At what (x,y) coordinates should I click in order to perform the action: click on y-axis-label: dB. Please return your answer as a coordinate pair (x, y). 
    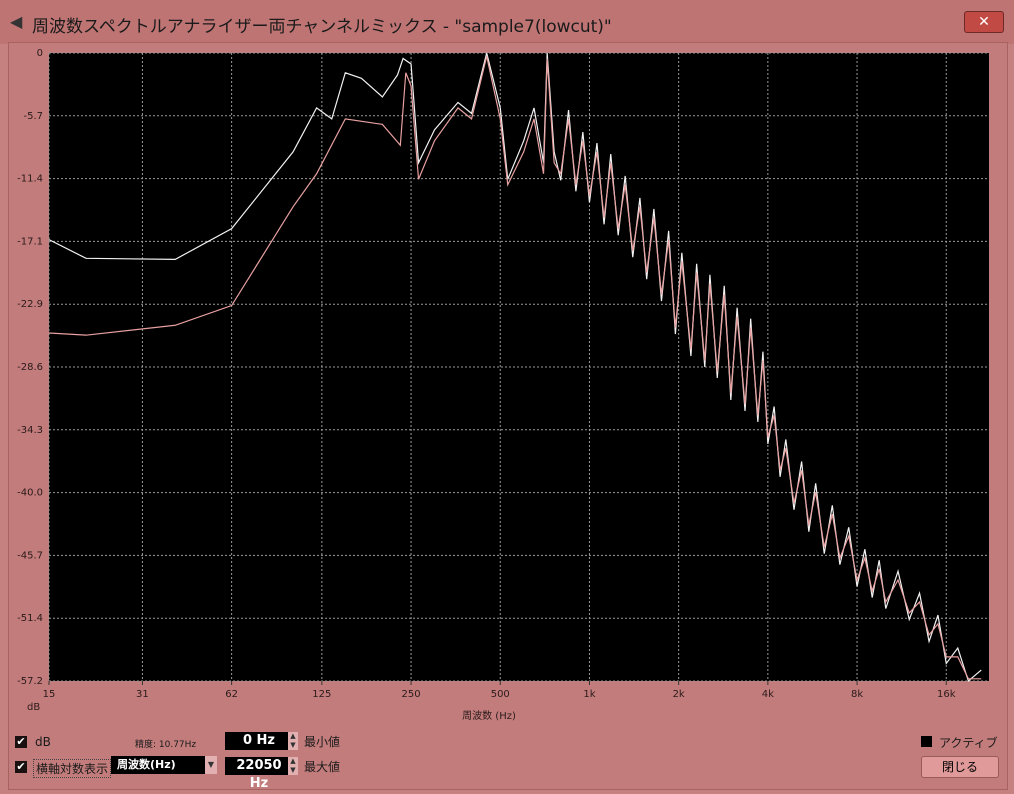
    Looking at the image, I should click on (33, 707).